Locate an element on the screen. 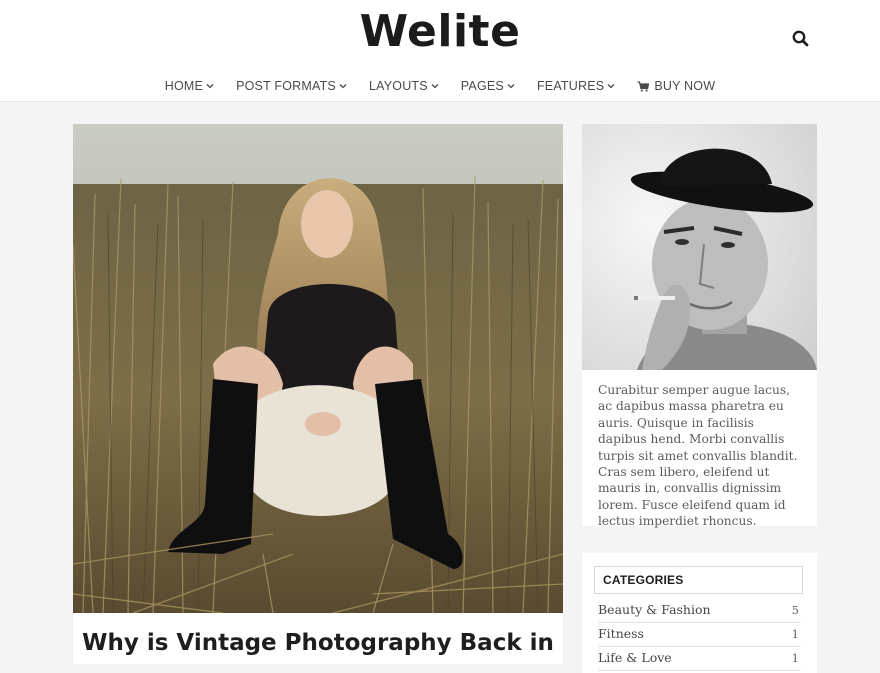  nav-item-pages: PAGES is located at coordinates (488, 86).